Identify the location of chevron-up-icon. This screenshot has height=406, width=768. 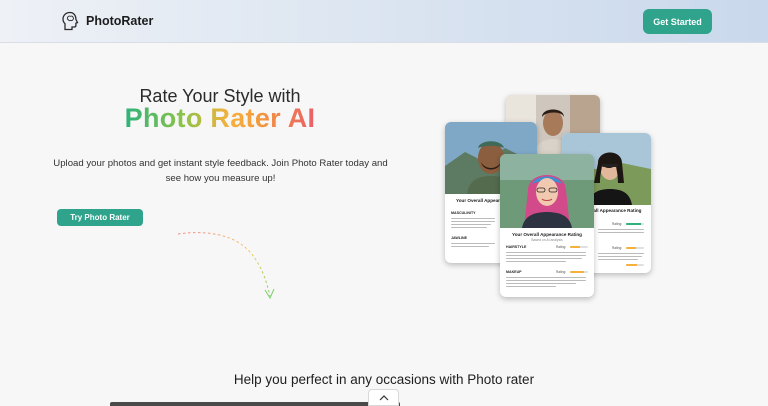
(383, 397).